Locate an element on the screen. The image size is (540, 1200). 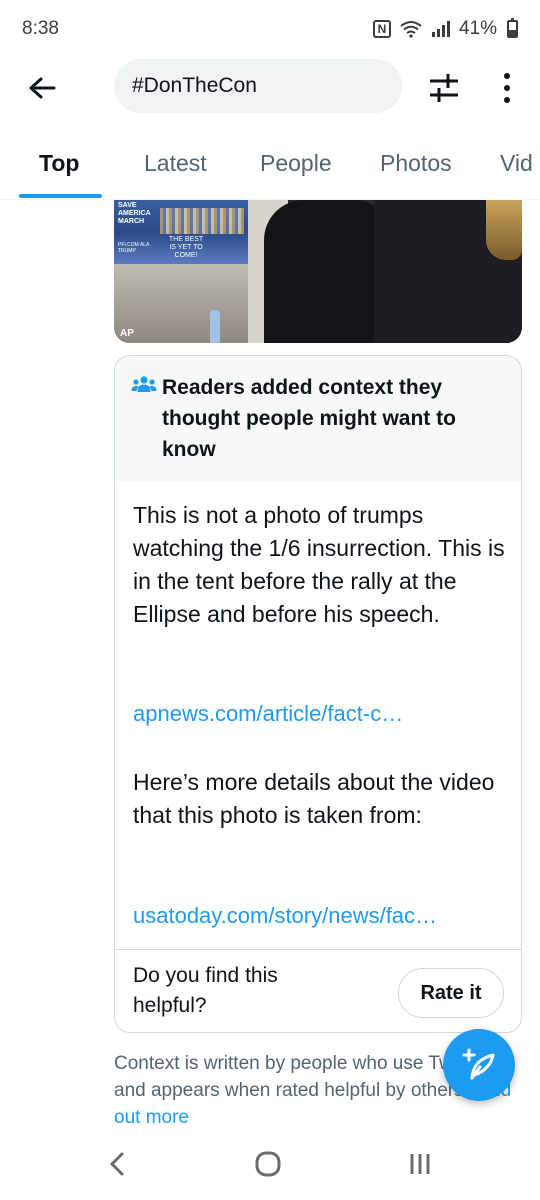
active-tab-indicator is located at coordinates (60, 196).